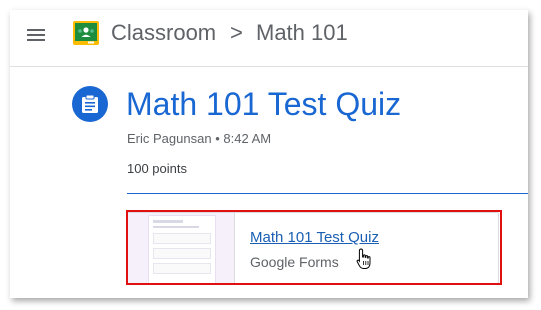 The image size is (541, 310). Describe the element at coordinates (157, 168) in the screenshot. I see `points-label: 100 points` at that location.